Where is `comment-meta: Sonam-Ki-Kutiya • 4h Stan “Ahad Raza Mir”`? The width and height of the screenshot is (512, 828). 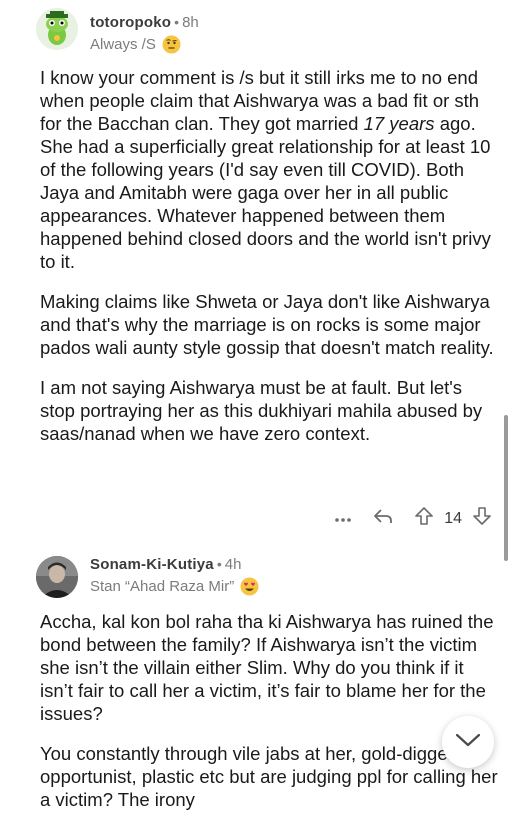 comment-meta: Sonam-Ki-Kutiya • 4h Stan “Ahad Raza Mir” is located at coordinates (174, 576).